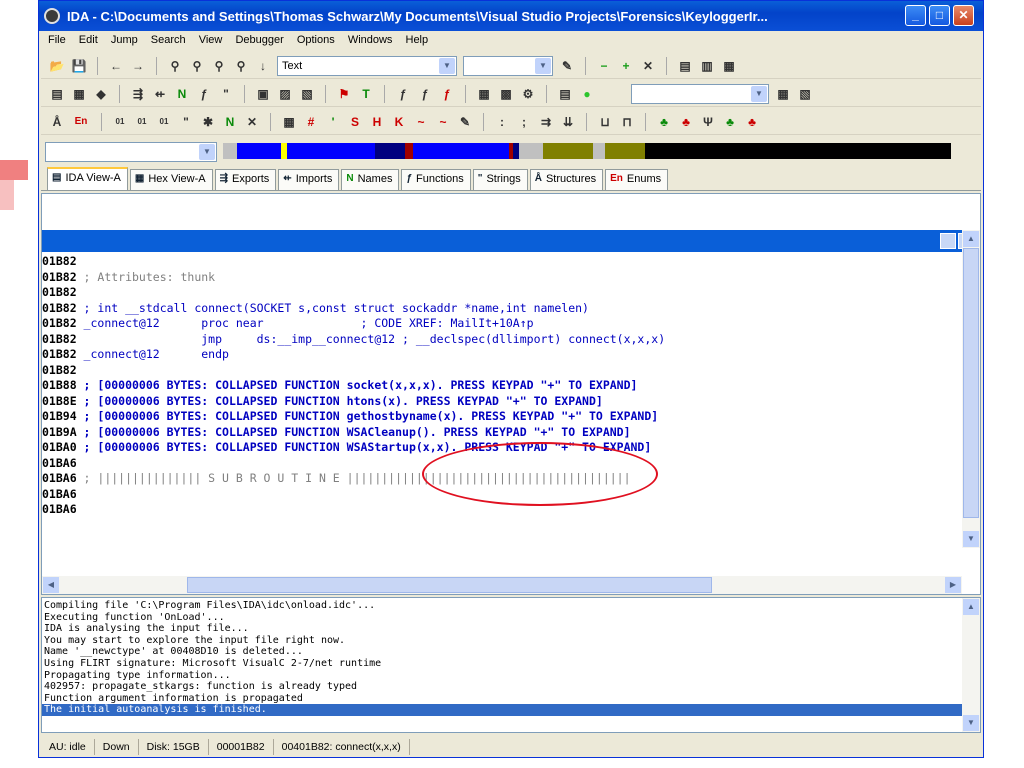 This screenshot has height=768, width=1024. What do you see at coordinates (752, 122) in the screenshot?
I see `graph-user-icon: ♣` at bounding box center [752, 122].